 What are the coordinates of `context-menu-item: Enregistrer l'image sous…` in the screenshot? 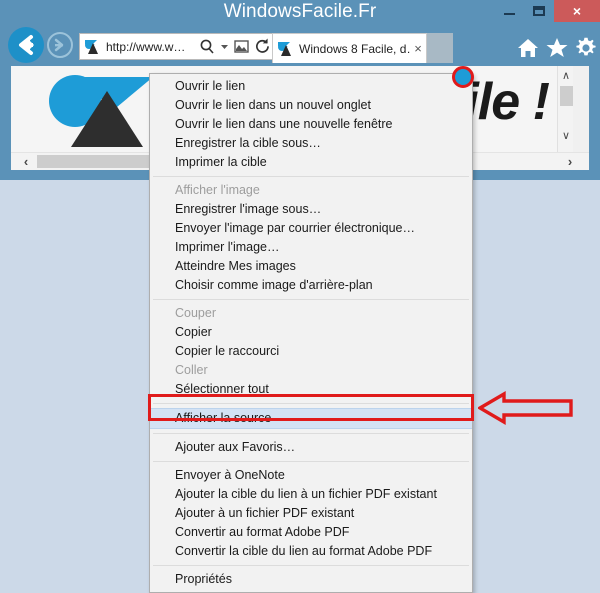 It's located at (311, 209).